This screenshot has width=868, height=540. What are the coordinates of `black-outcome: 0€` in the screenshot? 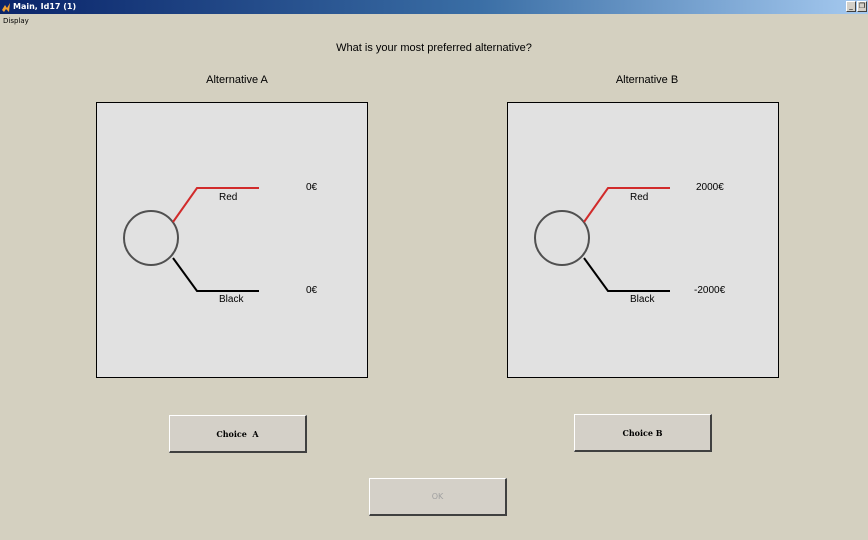 It's located at (312, 290).